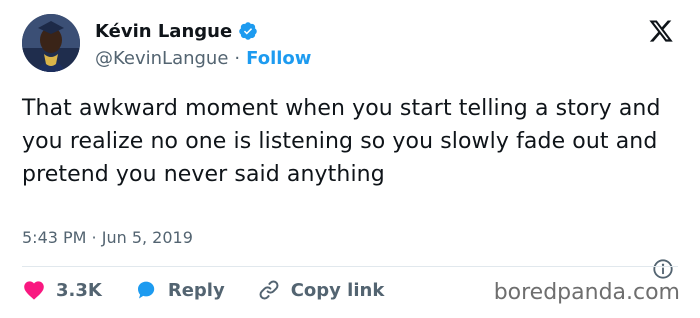  What do you see at coordinates (269, 290) in the screenshot?
I see `link-icon` at bounding box center [269, 290].